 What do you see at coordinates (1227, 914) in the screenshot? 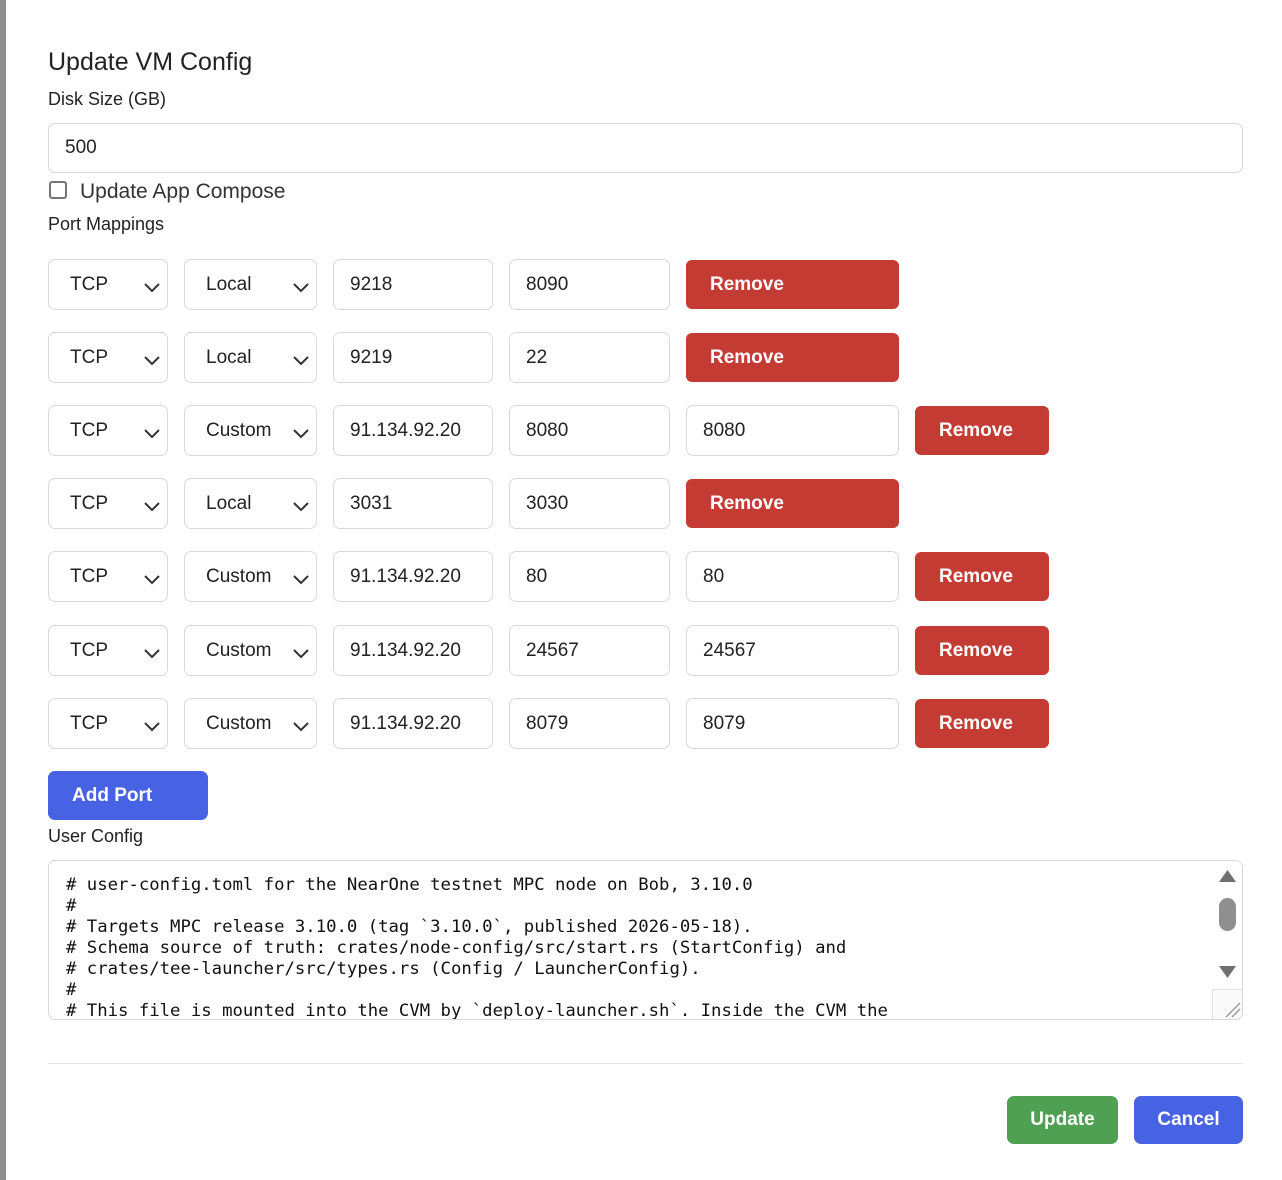
I see `scrollbar-thumb` at bounding box center [1227, 914].